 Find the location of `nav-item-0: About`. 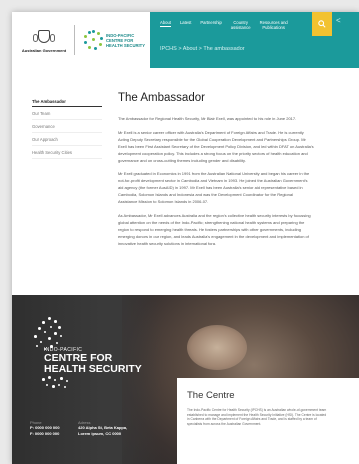

nav-item-0: About is located at coordinates (165, 23).